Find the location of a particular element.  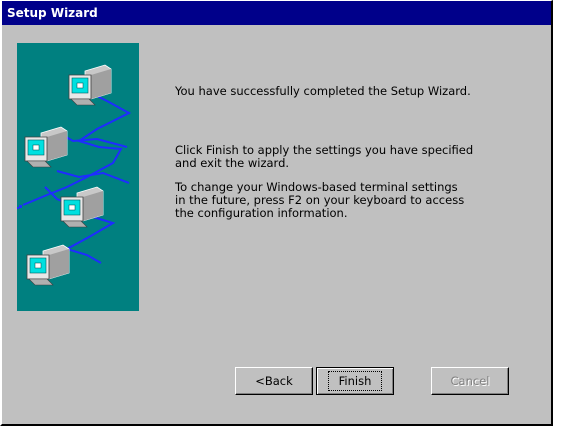

title-bar: Setup Wizard is located at coordinates (276, 13).